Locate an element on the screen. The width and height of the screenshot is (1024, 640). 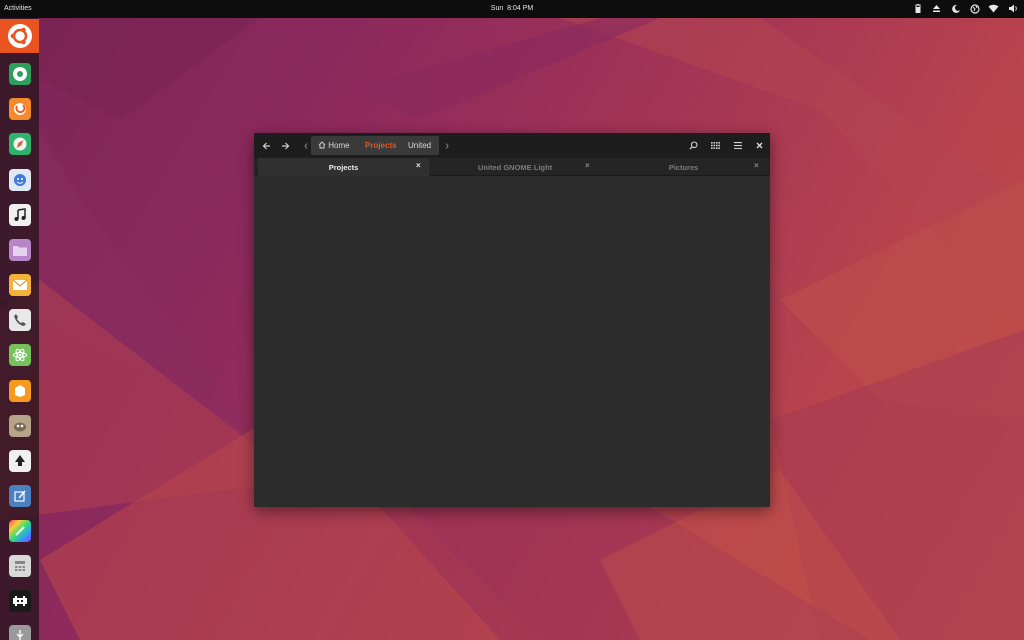
dock-phone is located at coordinates (19, 320).